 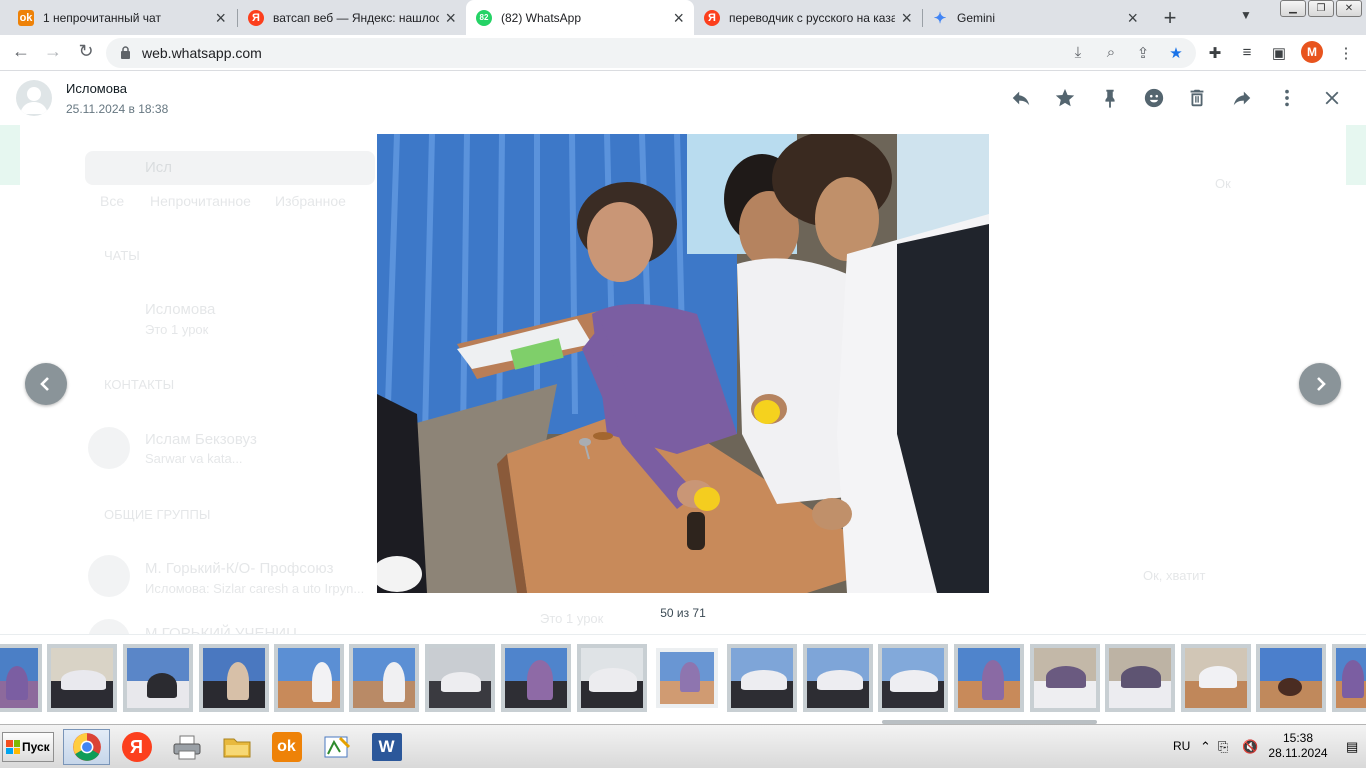 What do you see at coordinates (310, 201) in the screenshot?
I see `bg-filter-favorites: Избранное` at bounding box center [310, 201].